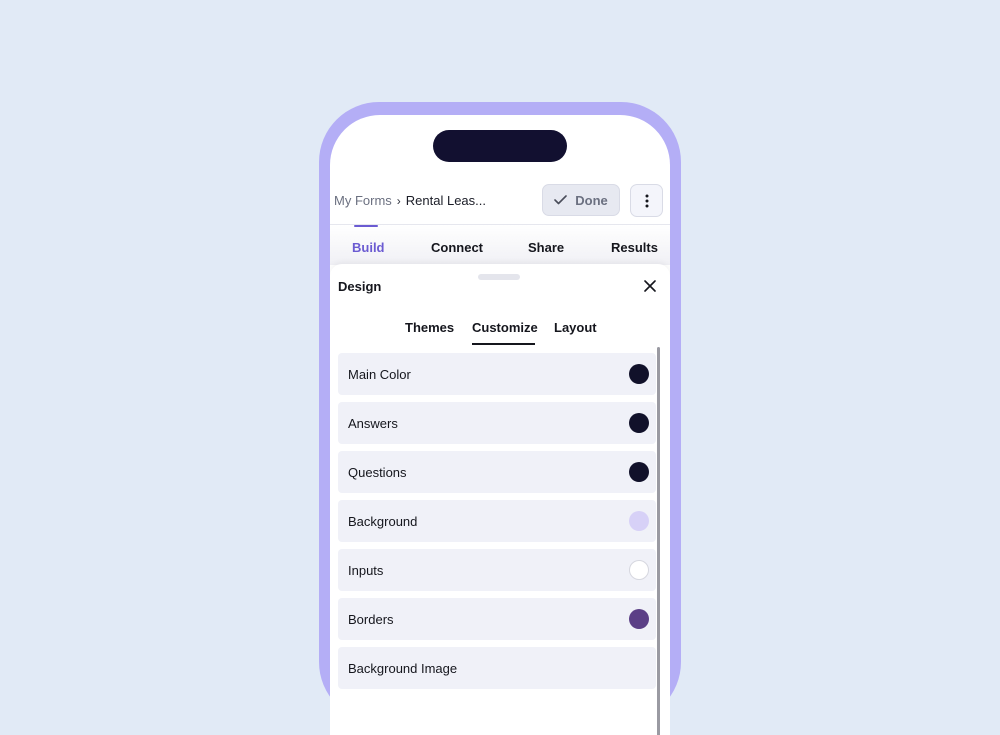 The width and height of the screenshot is (1000, 735). I want to click on color-row-label: Answers, so click(373, 423).